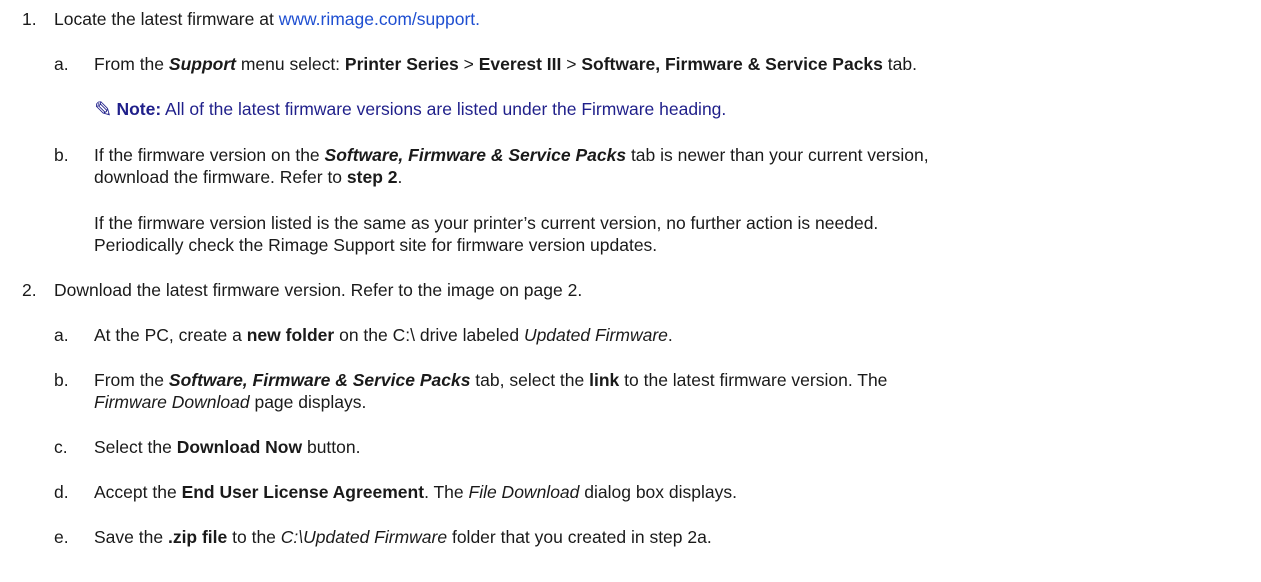 Image resolution: width=1261 pixels, height=582 pixels. What do you see at coordinates (379, 19) in the screenshot?
I see `support-link: www.rimage.com/support.` at bounding box center [379, 19].